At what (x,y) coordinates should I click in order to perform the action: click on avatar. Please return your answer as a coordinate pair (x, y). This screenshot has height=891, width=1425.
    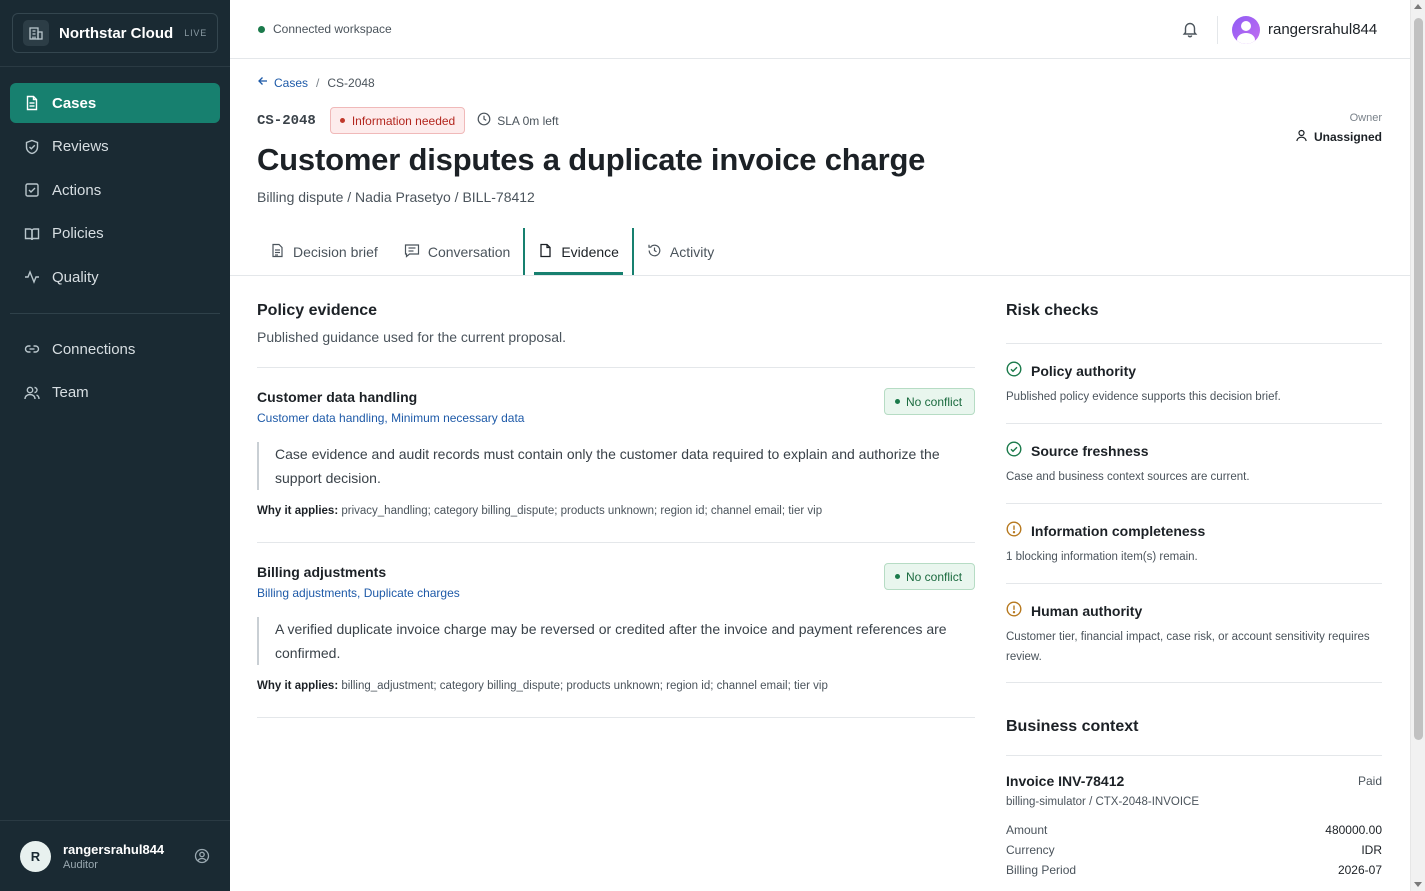
    Looking at the image, I should click on (1246, 30).